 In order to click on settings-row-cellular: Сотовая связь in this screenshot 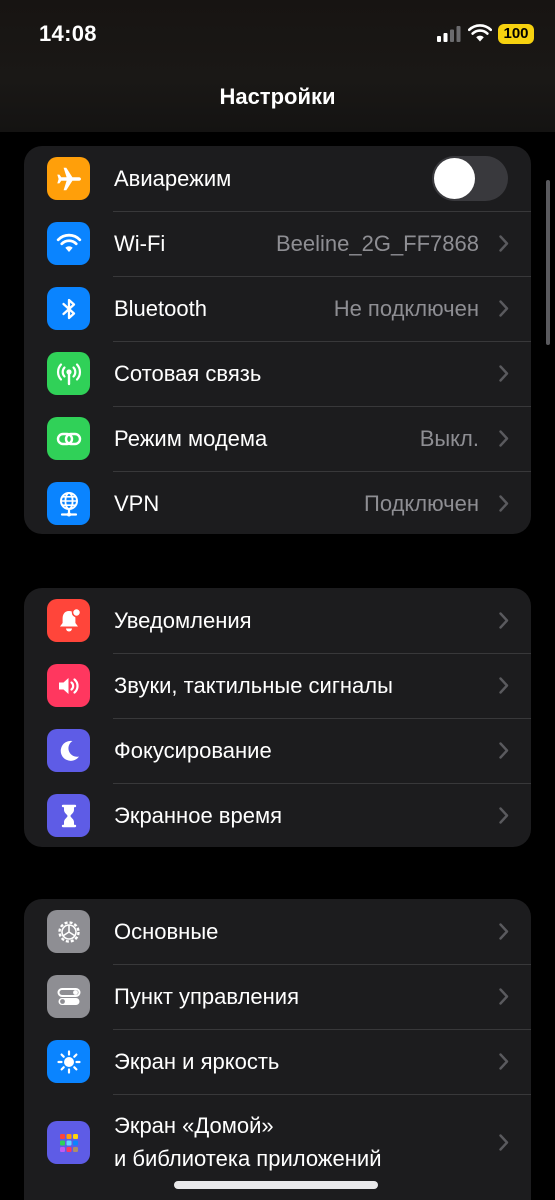, I will do `click(277, 373)`.